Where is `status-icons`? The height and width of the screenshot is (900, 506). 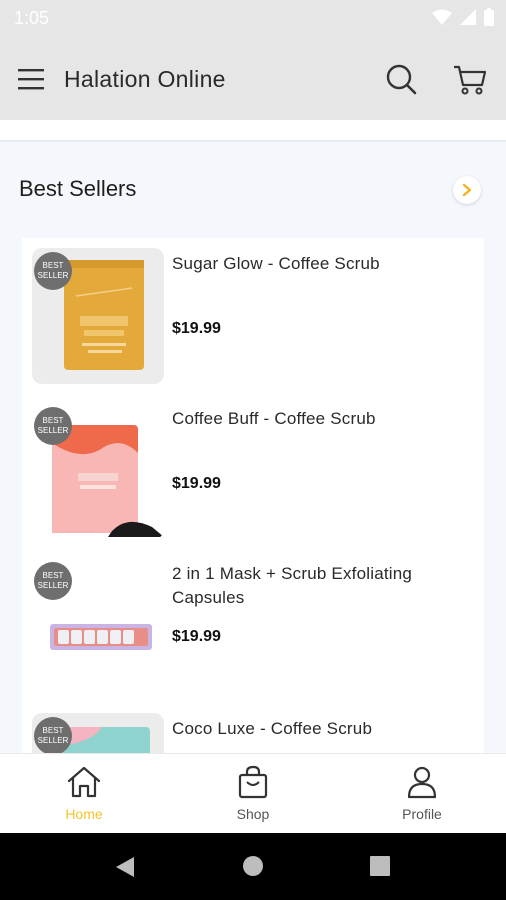
status-icons is located at coordinates (463, 17).